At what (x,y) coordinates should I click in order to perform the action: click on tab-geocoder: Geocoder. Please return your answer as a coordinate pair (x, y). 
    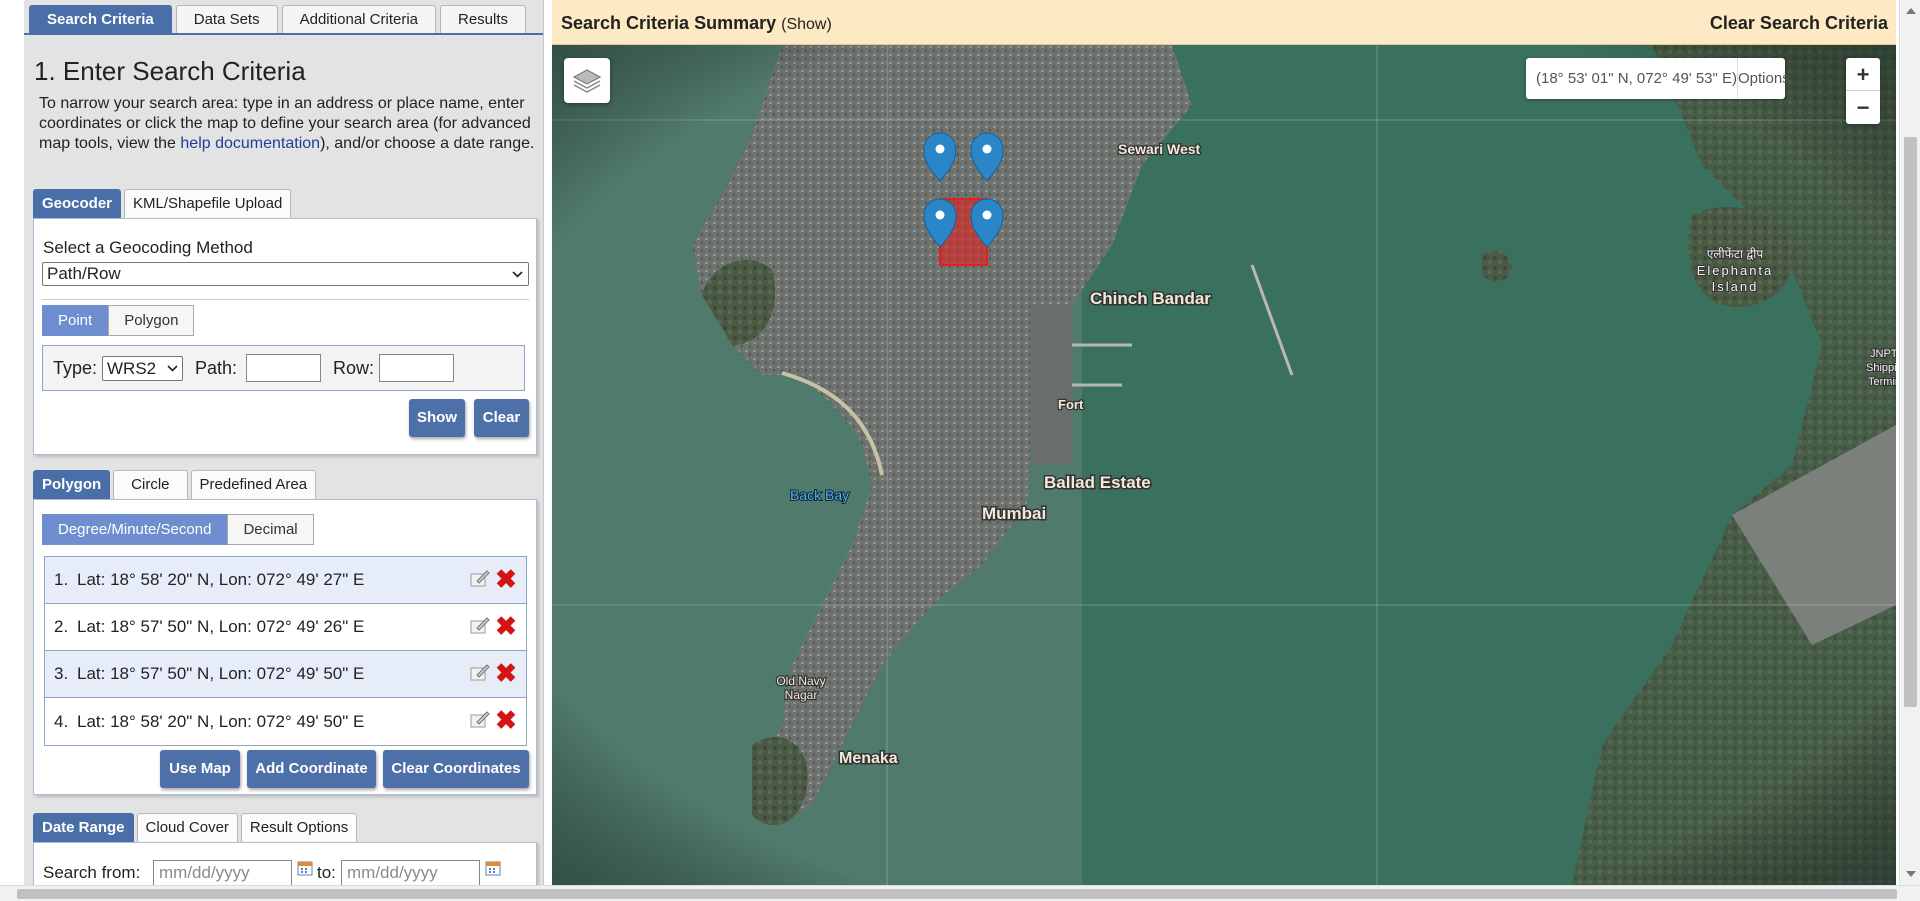
    Looking at the image, I should click on (77, 203).